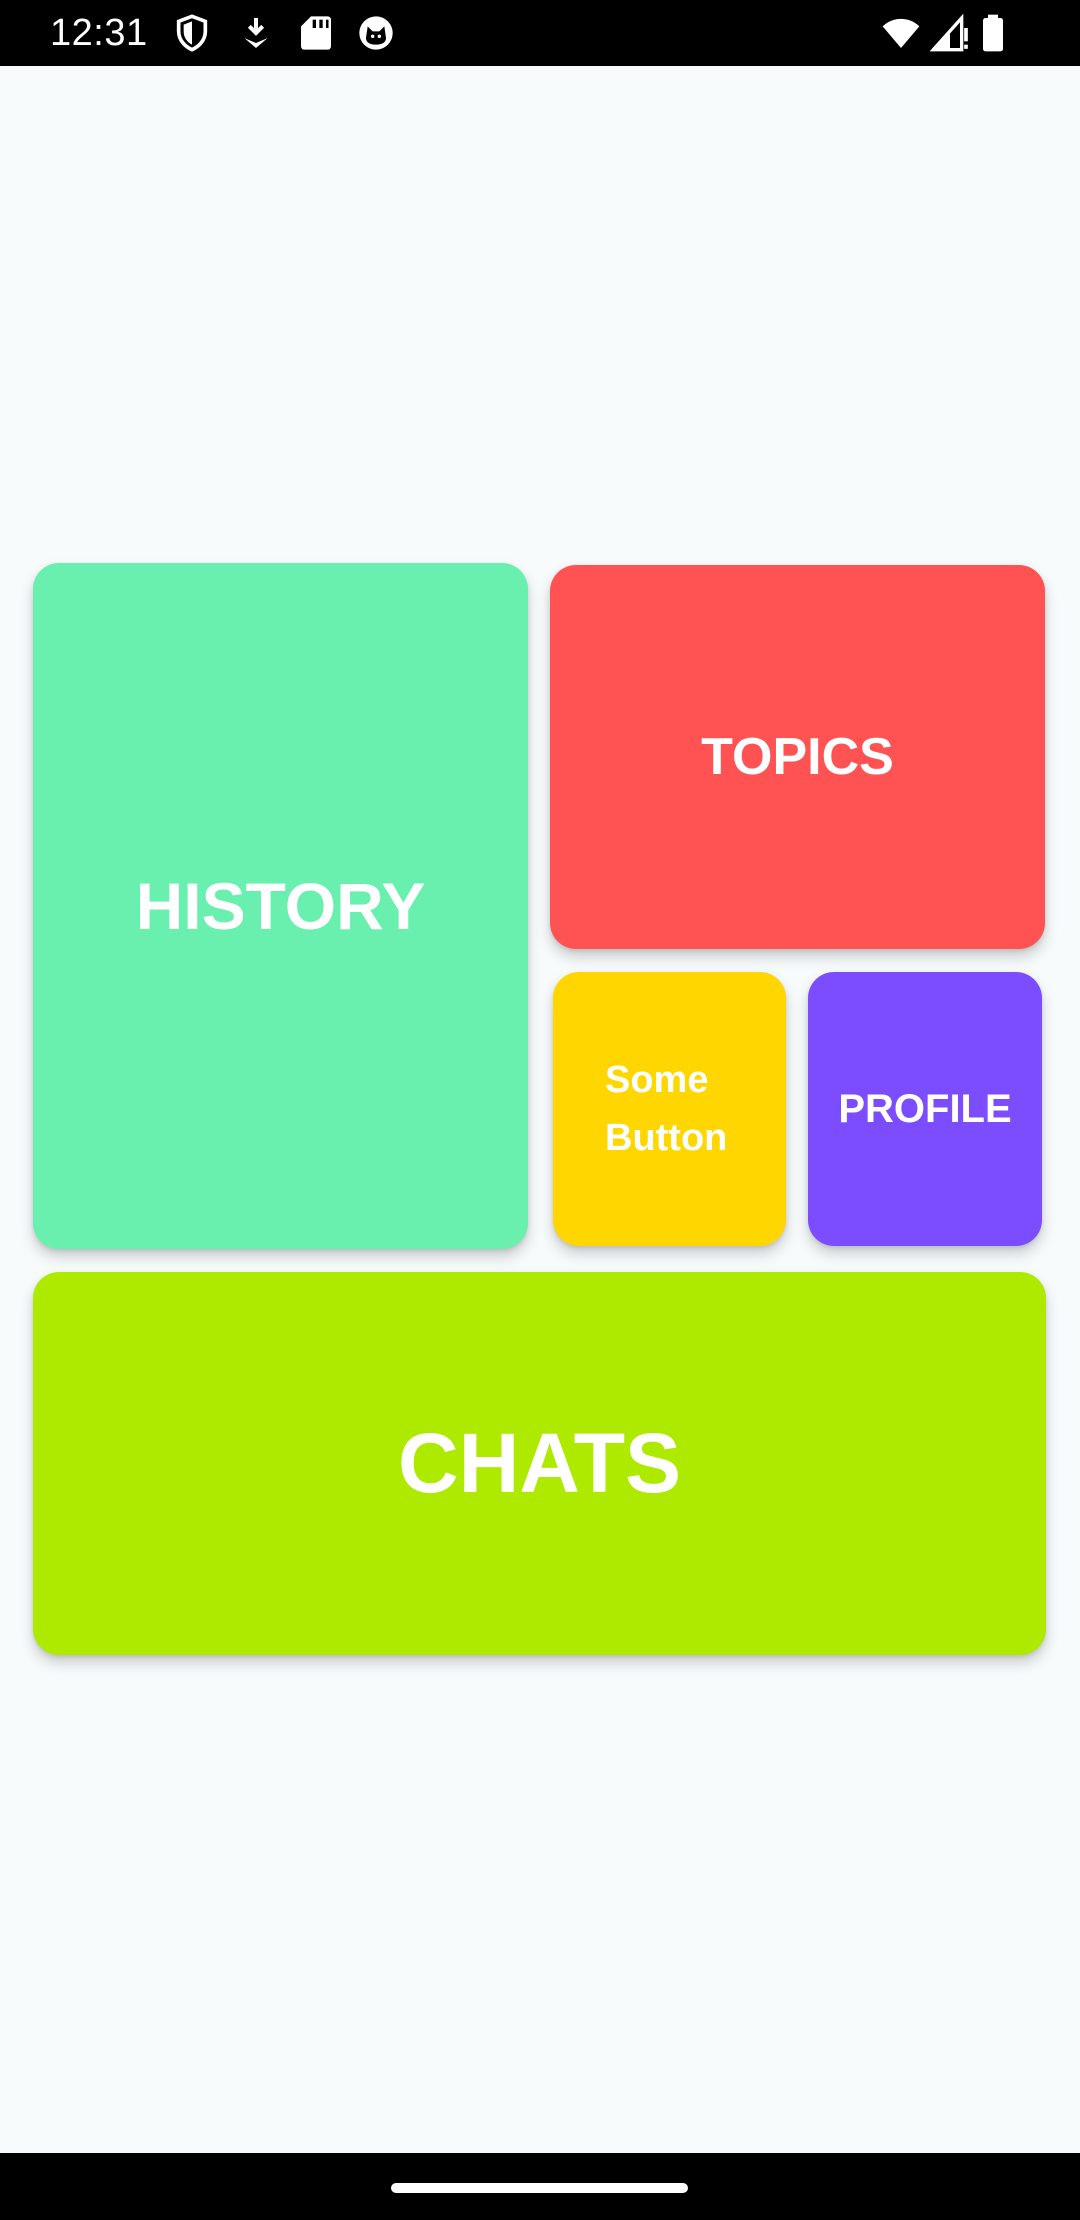  I want to click on profile-label: PROFILE, so click(925, 1108).